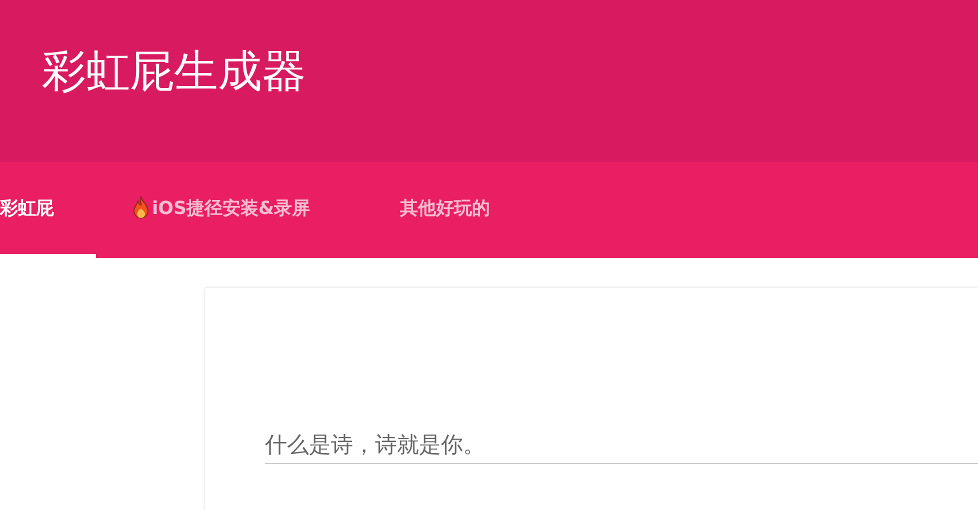 Image resolution: width=978 pixels, height=510 pixels. Describe the element at coordinates (174, 71) in the screenshot. I see `app-title: 彩虹屁生成器` at that location.